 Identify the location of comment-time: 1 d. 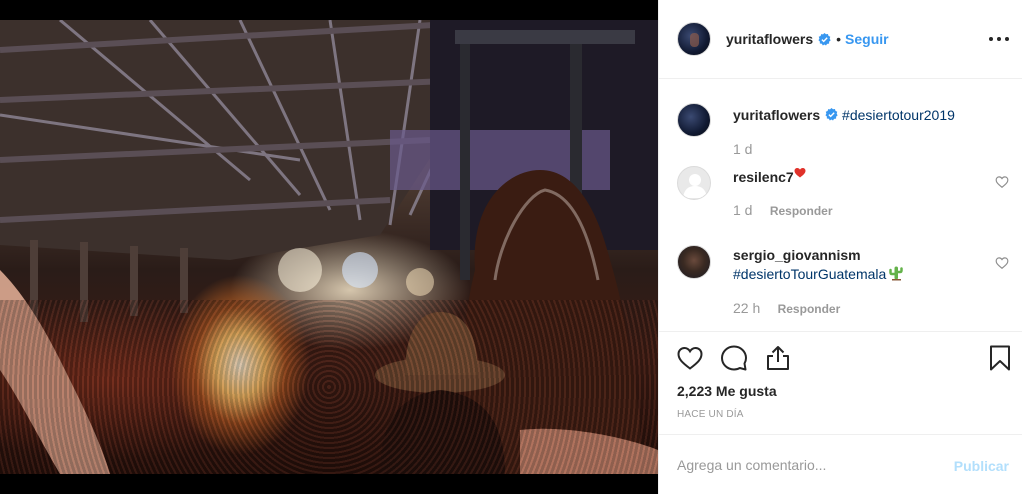
(742, 210).